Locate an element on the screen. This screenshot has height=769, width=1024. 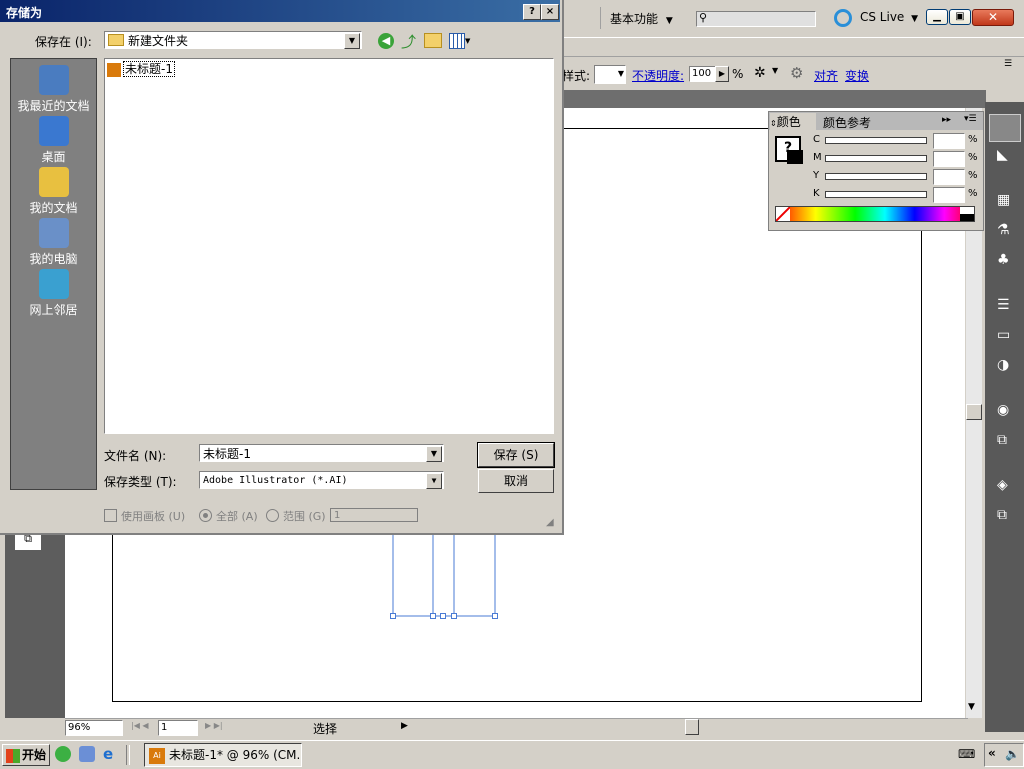
updown-icon: ⇕ is located at coordinates (773, 123).